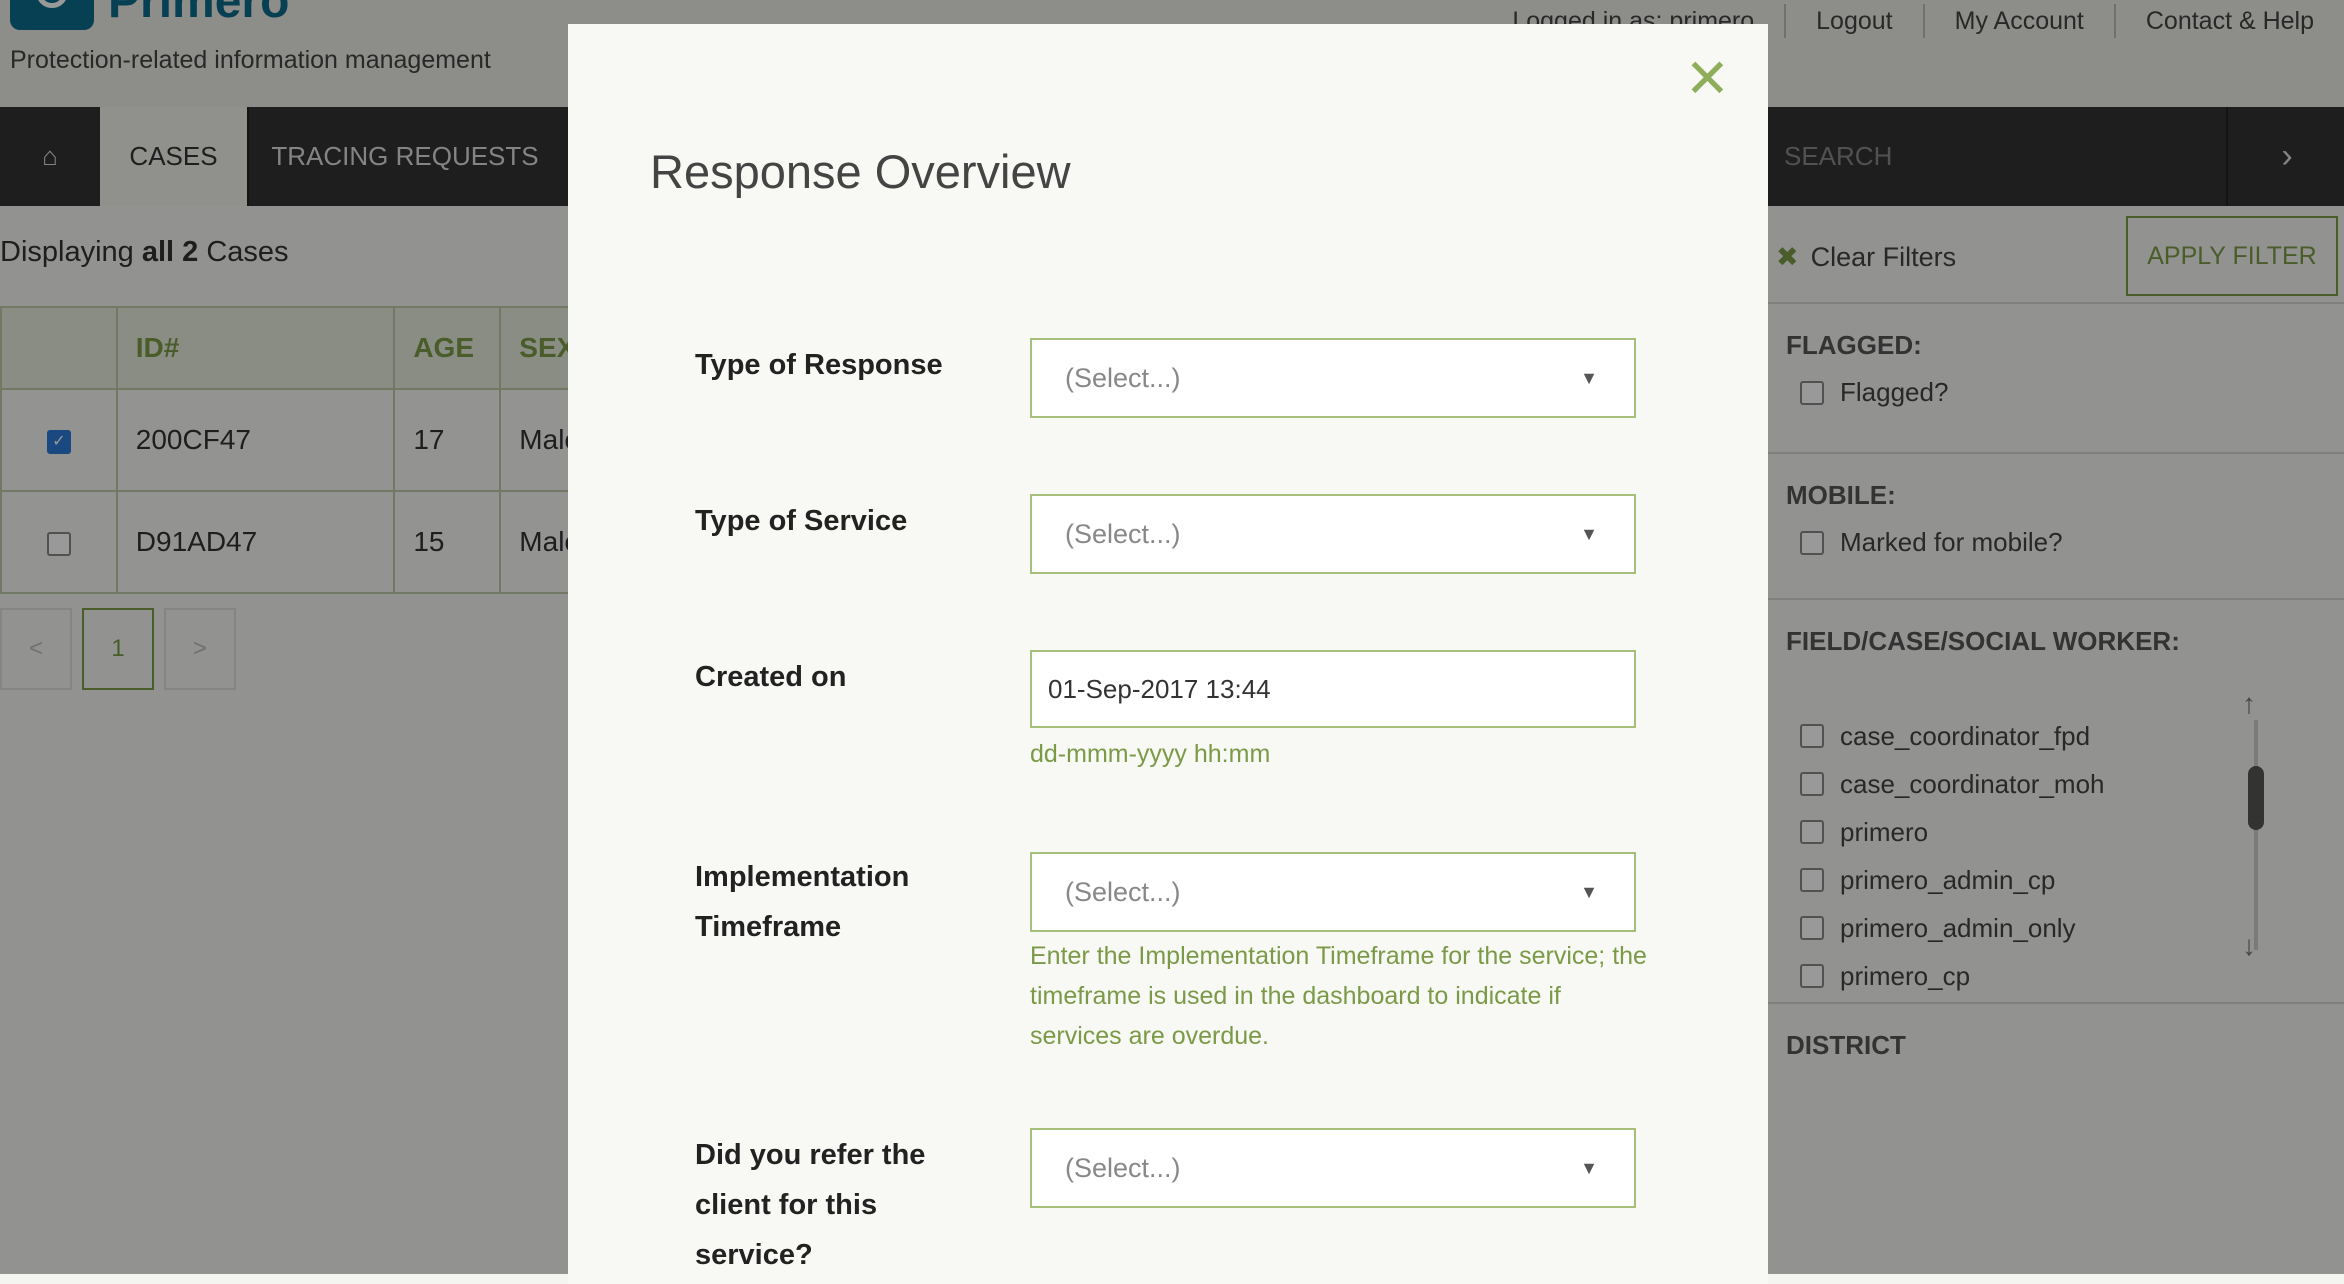  I want to click on service-type-label: Type of Service, so click(801, 521).